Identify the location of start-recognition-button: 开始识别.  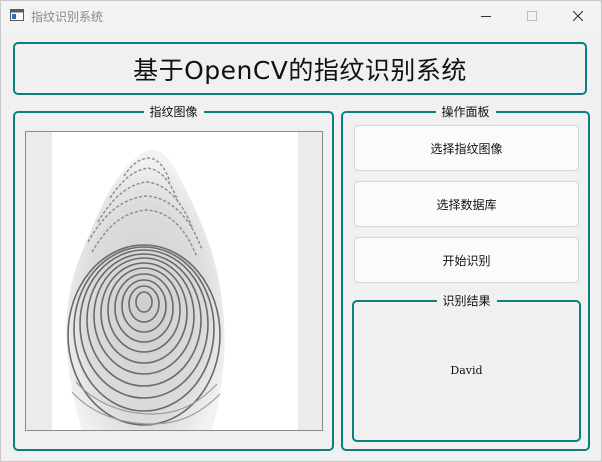
(466, 260).